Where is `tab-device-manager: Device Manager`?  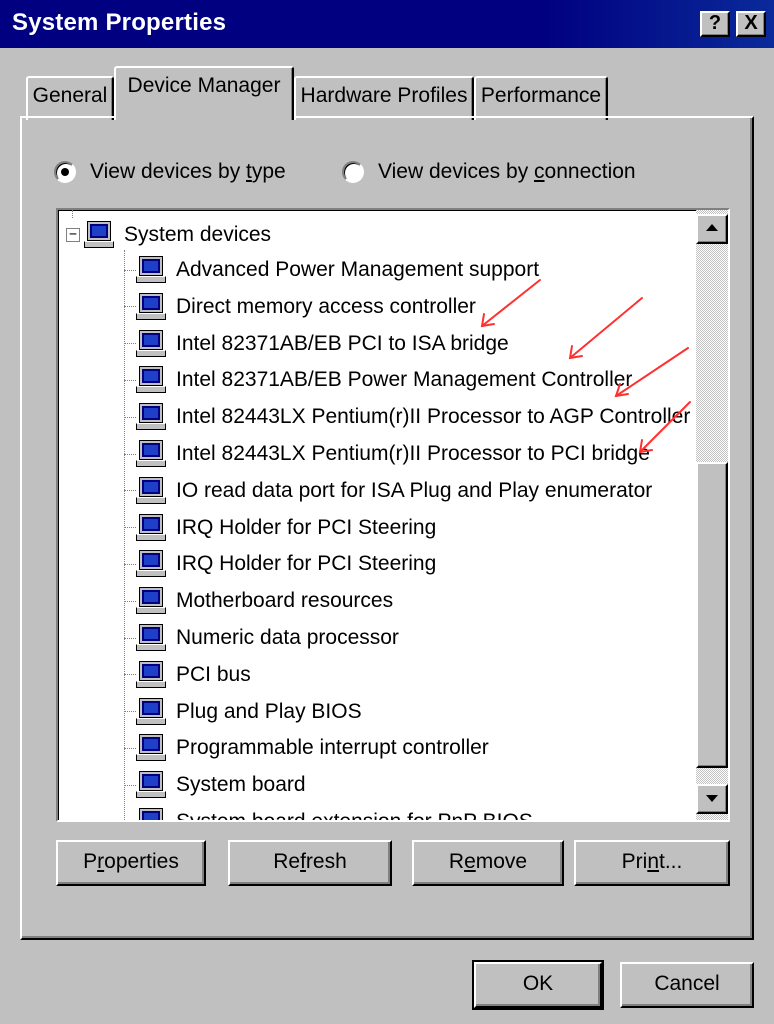 tab-device-manager: Device Manager is located at coordinates (204, 93).